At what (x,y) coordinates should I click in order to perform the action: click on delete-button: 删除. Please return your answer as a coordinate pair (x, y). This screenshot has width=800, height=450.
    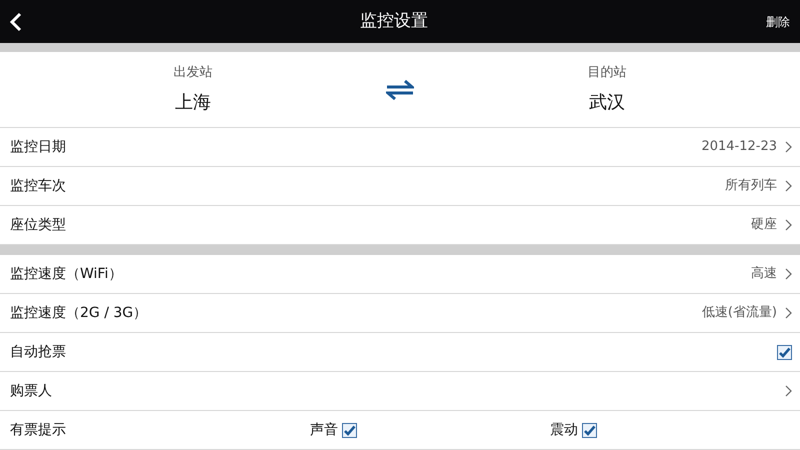
    Looking at the image, I should click on (778, 21).